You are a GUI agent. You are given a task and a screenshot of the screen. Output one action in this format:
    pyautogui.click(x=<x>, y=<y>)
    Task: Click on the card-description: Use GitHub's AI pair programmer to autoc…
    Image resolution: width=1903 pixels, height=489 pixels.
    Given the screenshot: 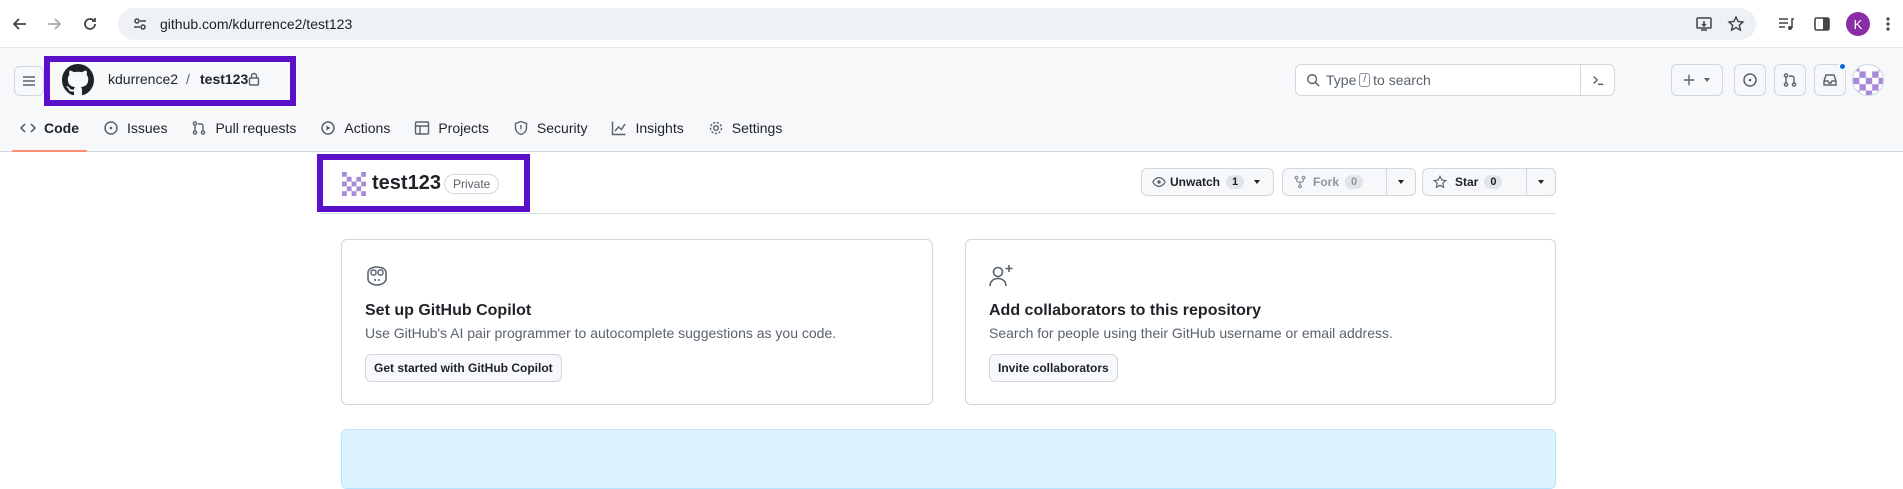 What is the action you would take?
    pyautogui.click(x=601, y=333)
    